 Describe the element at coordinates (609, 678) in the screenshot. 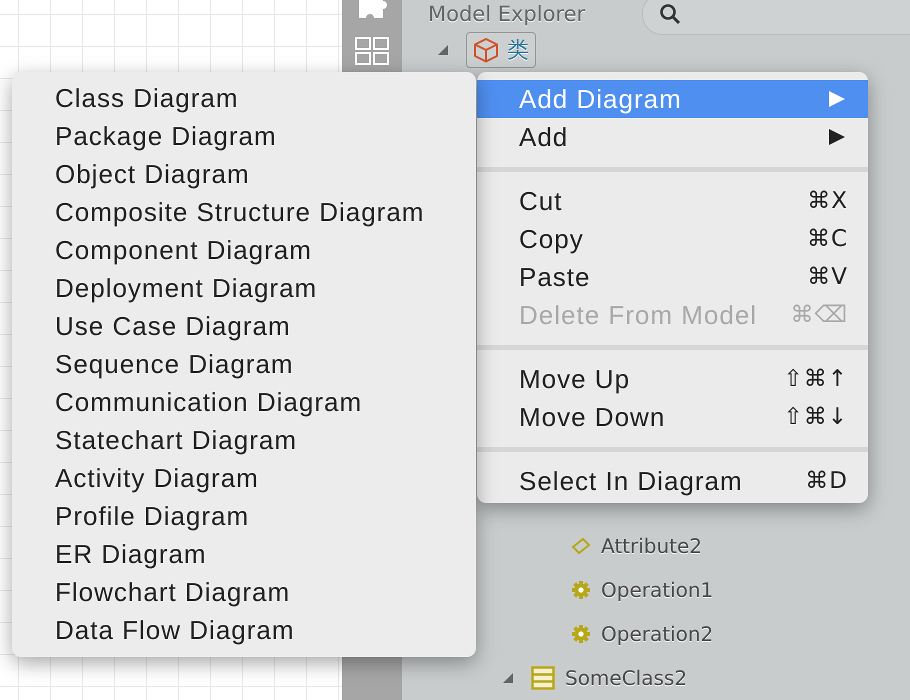

I see `tree-item: SomeClass2` at that location.